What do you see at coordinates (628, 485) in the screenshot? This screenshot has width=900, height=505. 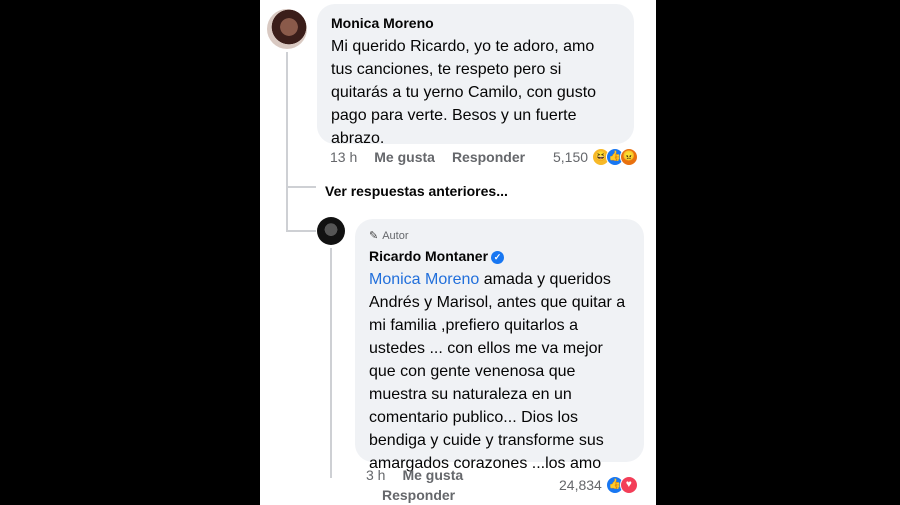 I see `love-icon: ♥` at bounding box center [628, 485].